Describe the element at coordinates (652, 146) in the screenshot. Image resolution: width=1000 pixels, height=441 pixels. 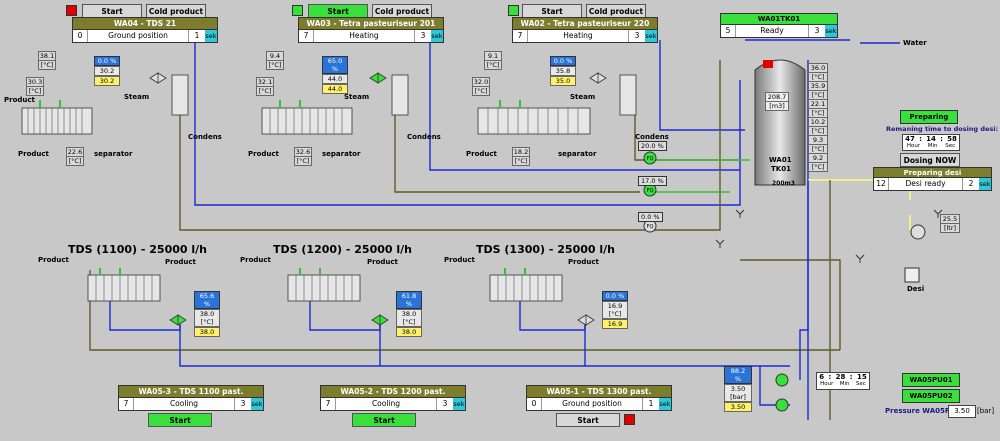
I see `flow-readout-1: 20.0 %` at that location.